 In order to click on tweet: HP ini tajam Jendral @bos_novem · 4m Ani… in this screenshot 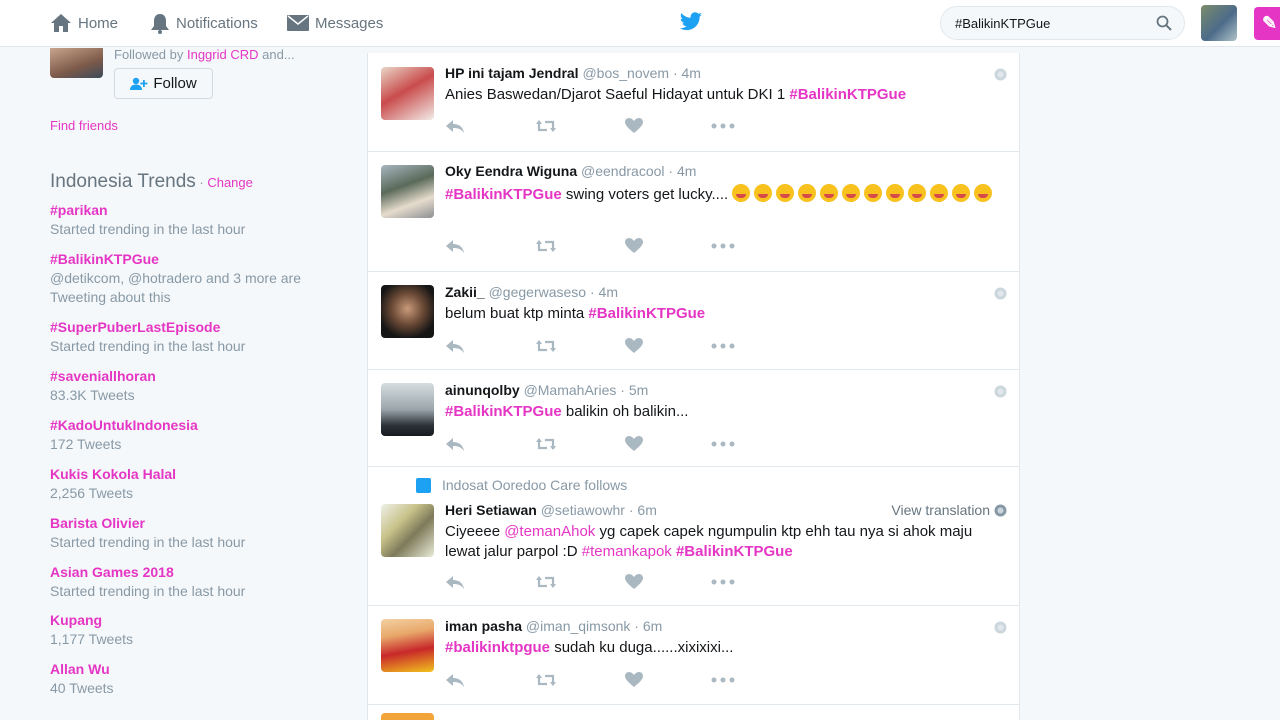, I will do `click(693, 102)`.